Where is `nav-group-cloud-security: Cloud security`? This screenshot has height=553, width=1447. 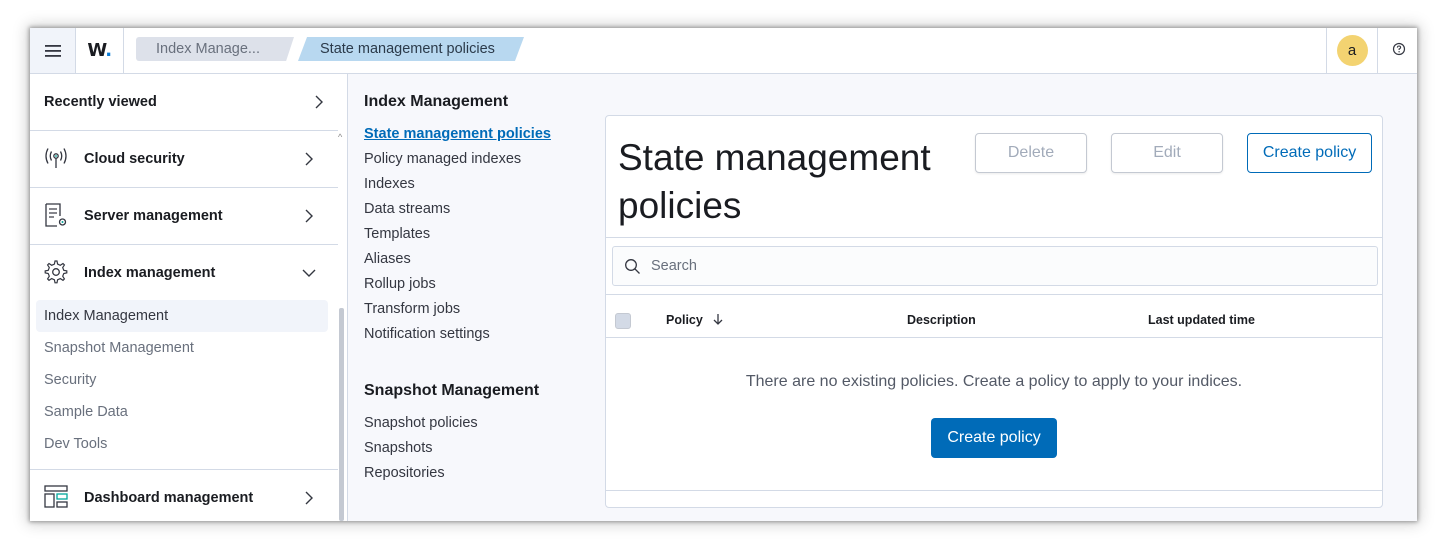 nav-group-cloud-security: Cloud security is located at coordinates (184, 159).